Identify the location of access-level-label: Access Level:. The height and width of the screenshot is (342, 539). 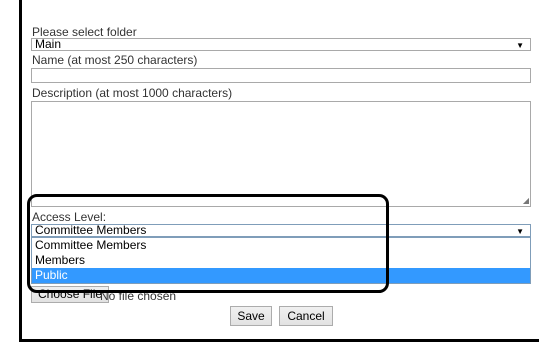
(69, 217).